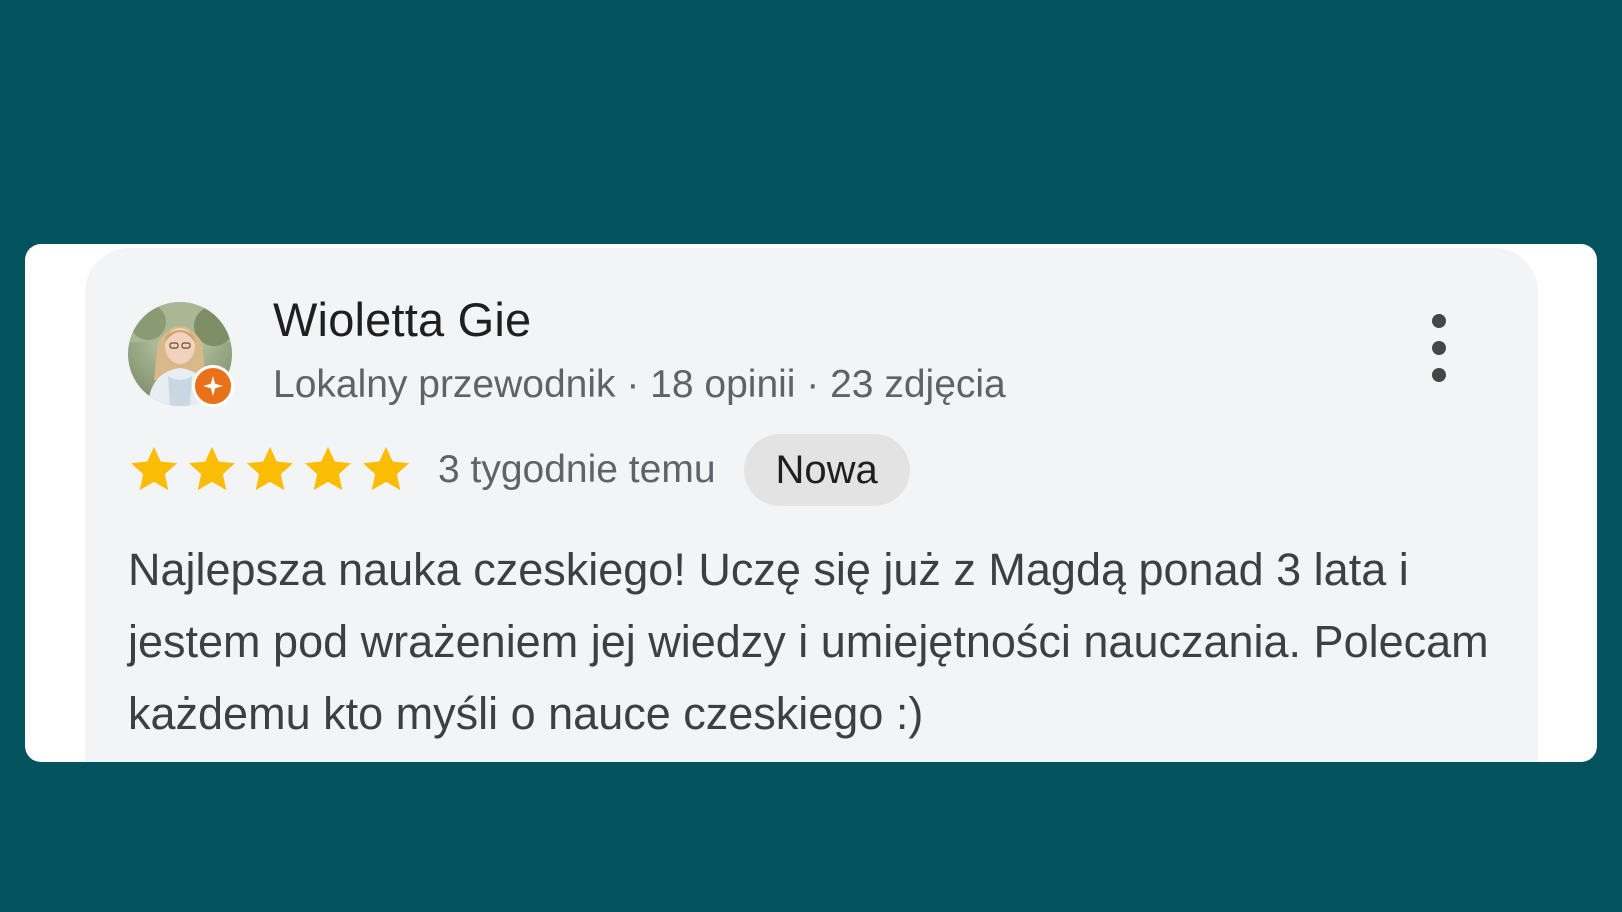  I want to click on reviewer-name: Wioletta Gie, so click(402, 319).